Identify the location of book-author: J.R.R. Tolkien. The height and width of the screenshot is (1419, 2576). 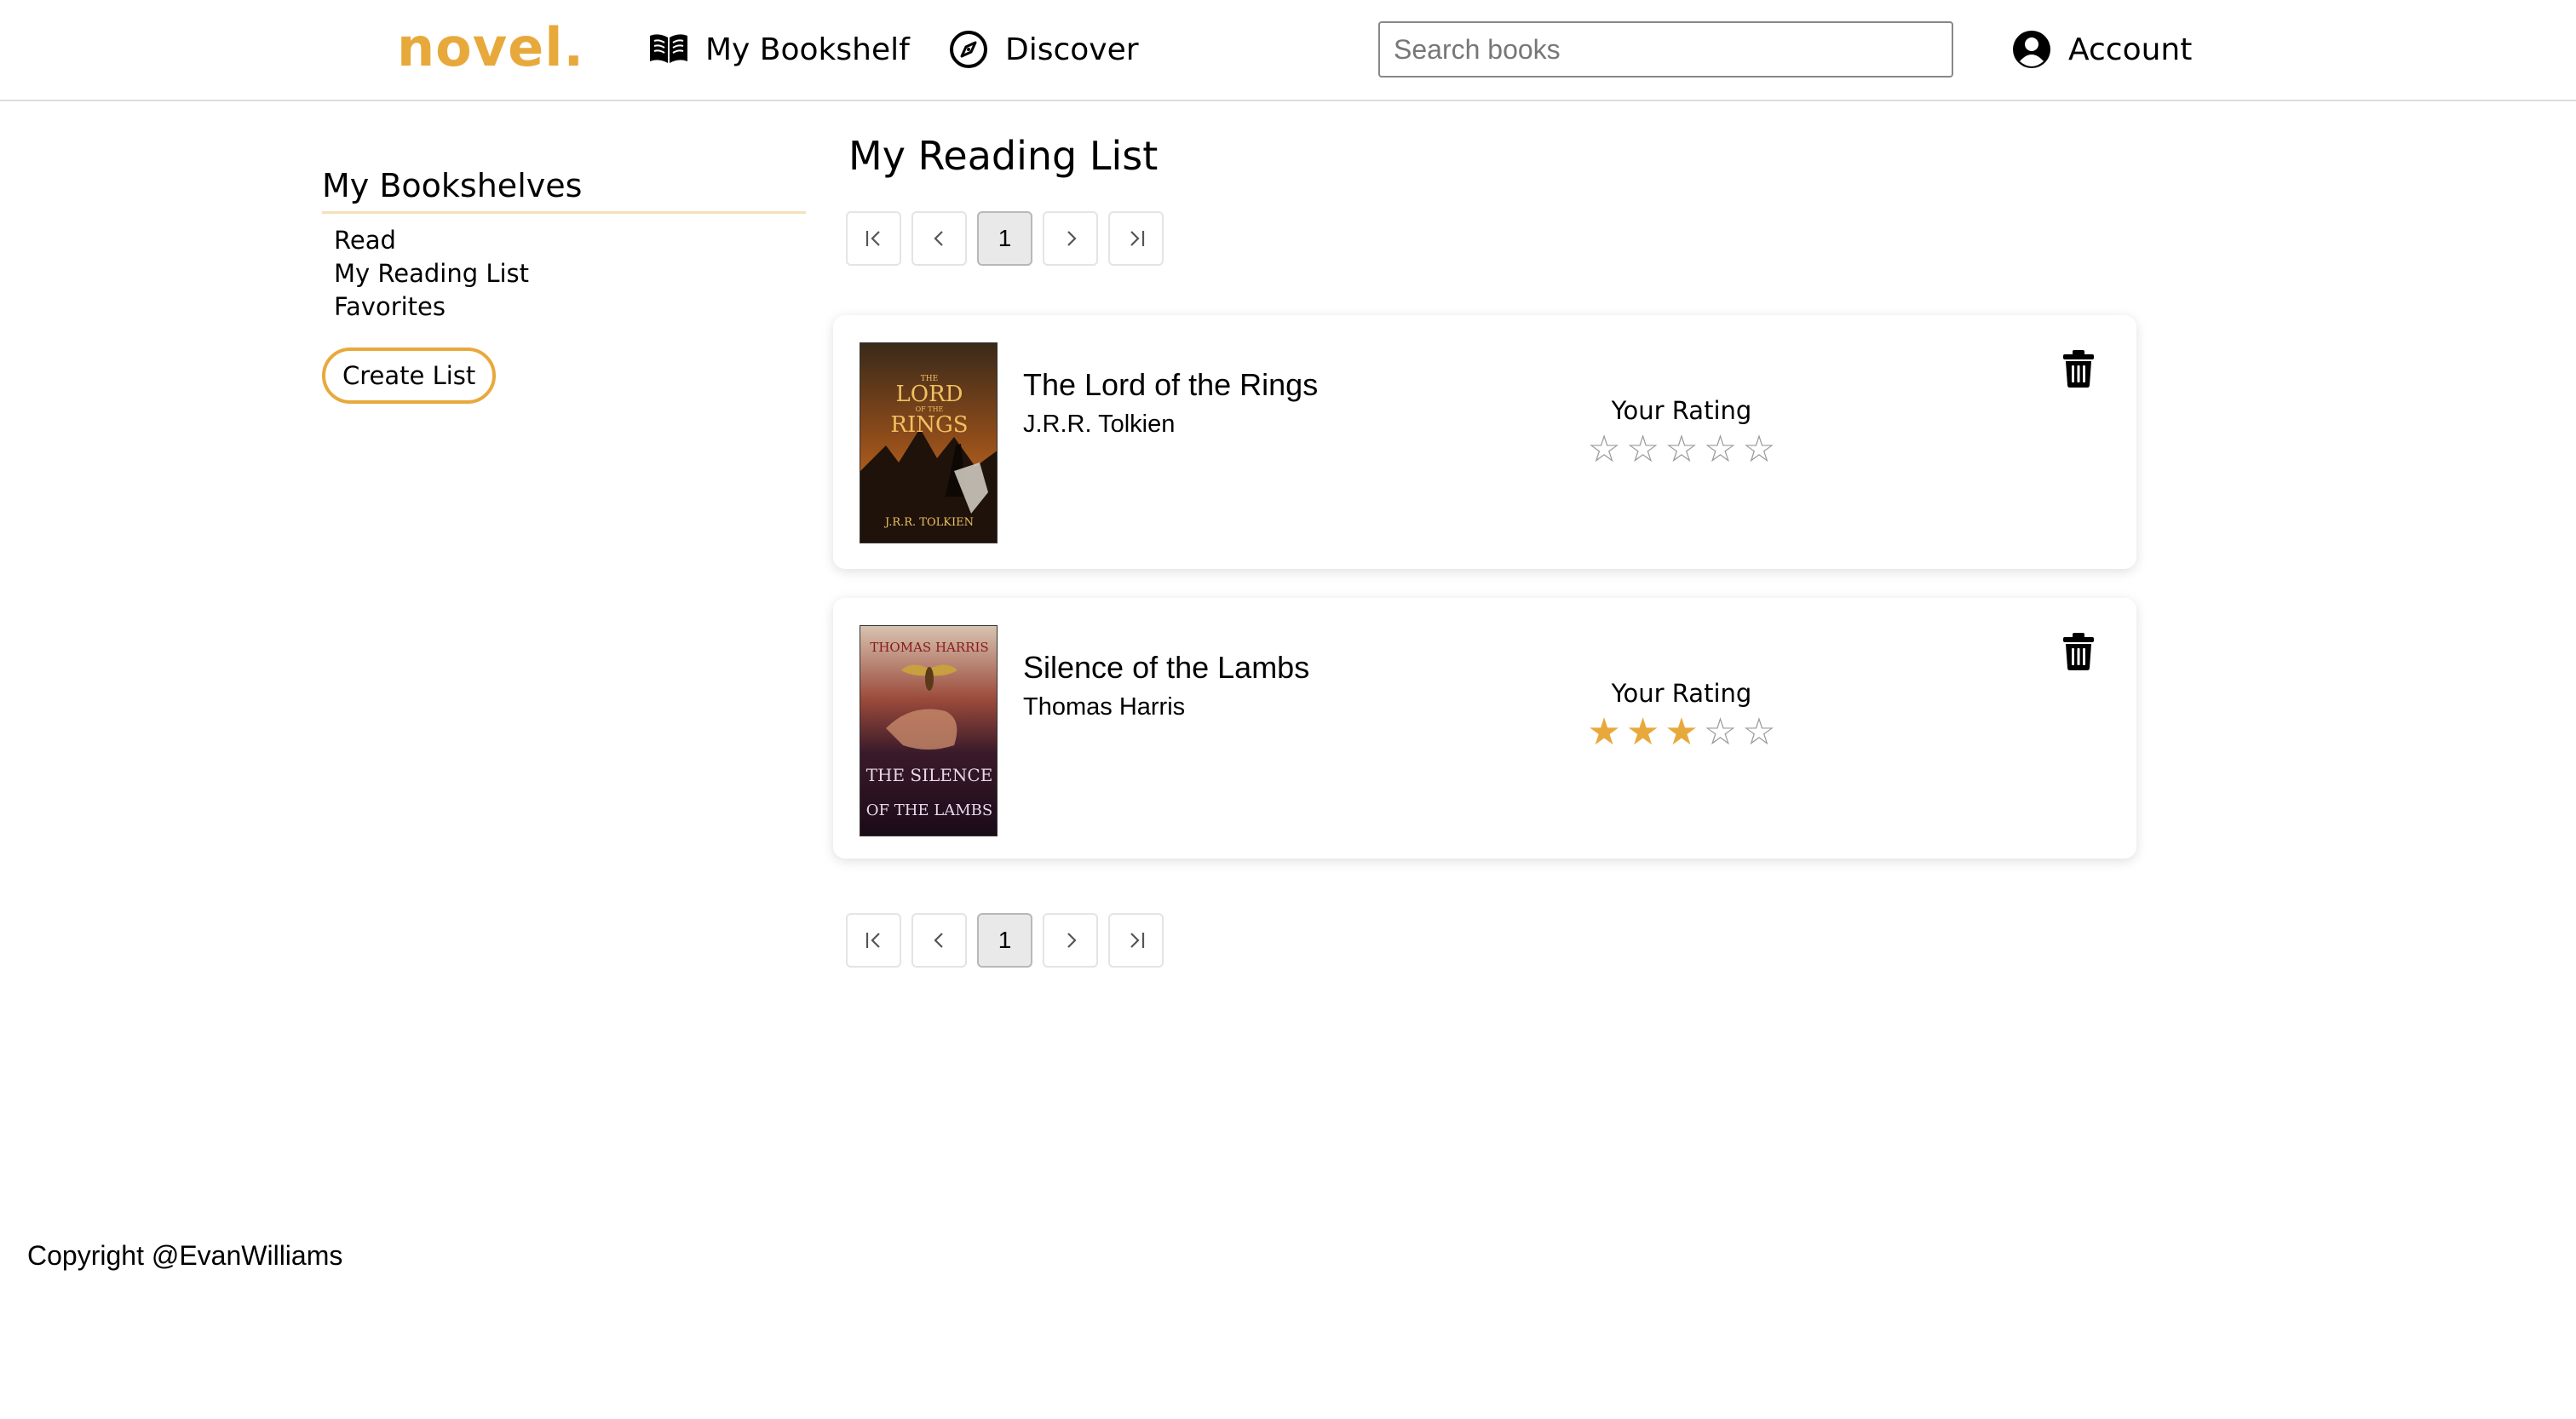
(1100, 425).